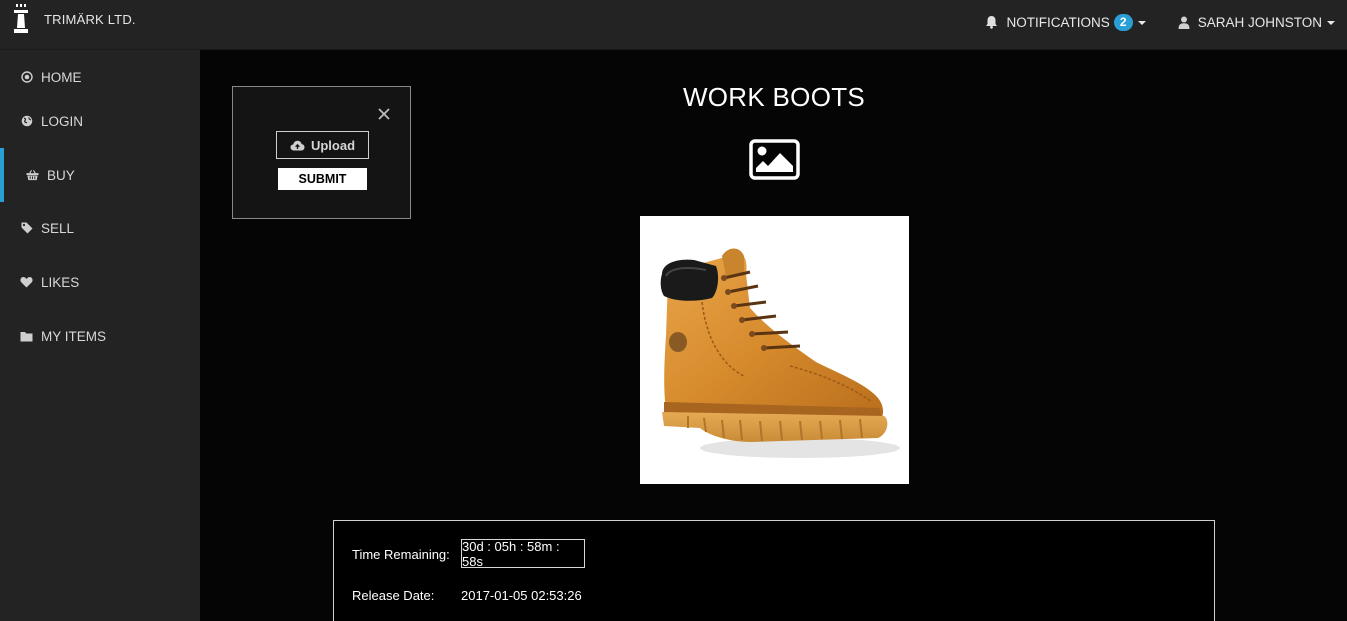 The image size is (1347, 621). Describe the element at coordinates (1058, 22) in the screenshot. I see `notifications-label: NOTIFICATIONS` at that location.